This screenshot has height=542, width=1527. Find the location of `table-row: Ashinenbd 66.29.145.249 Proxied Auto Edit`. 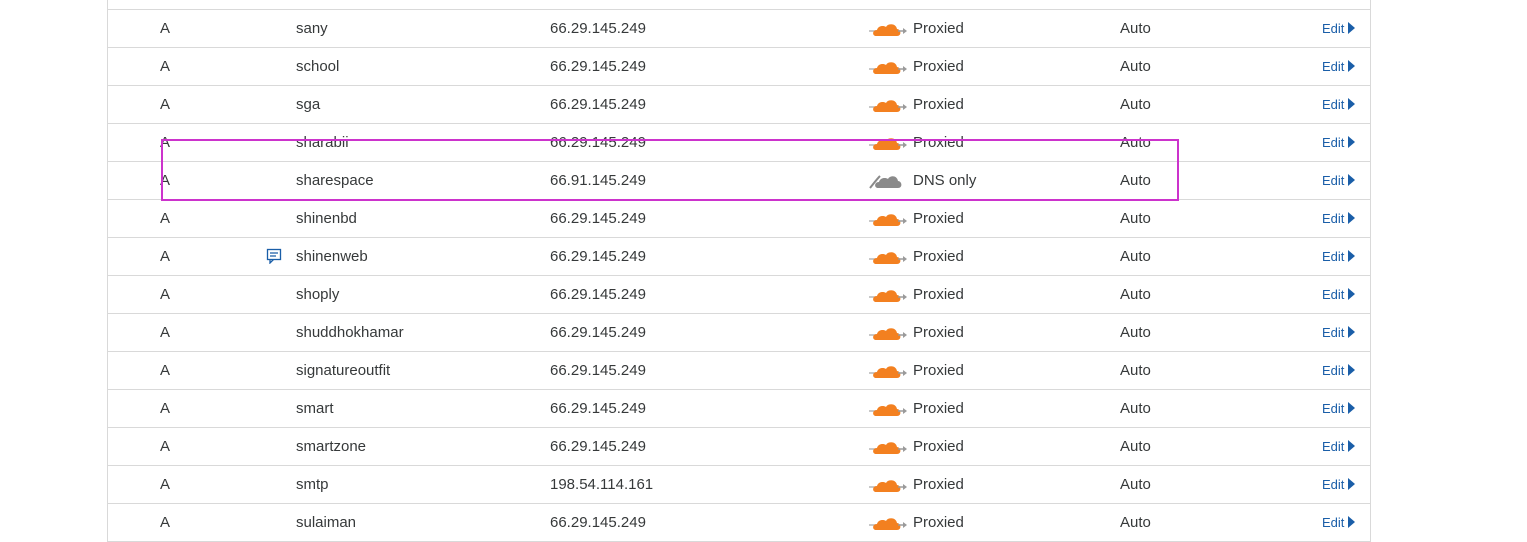

table-row: Ashinenbd 66.29.145.249 Proxied Auto Edit is located at coordinates (739, 219).